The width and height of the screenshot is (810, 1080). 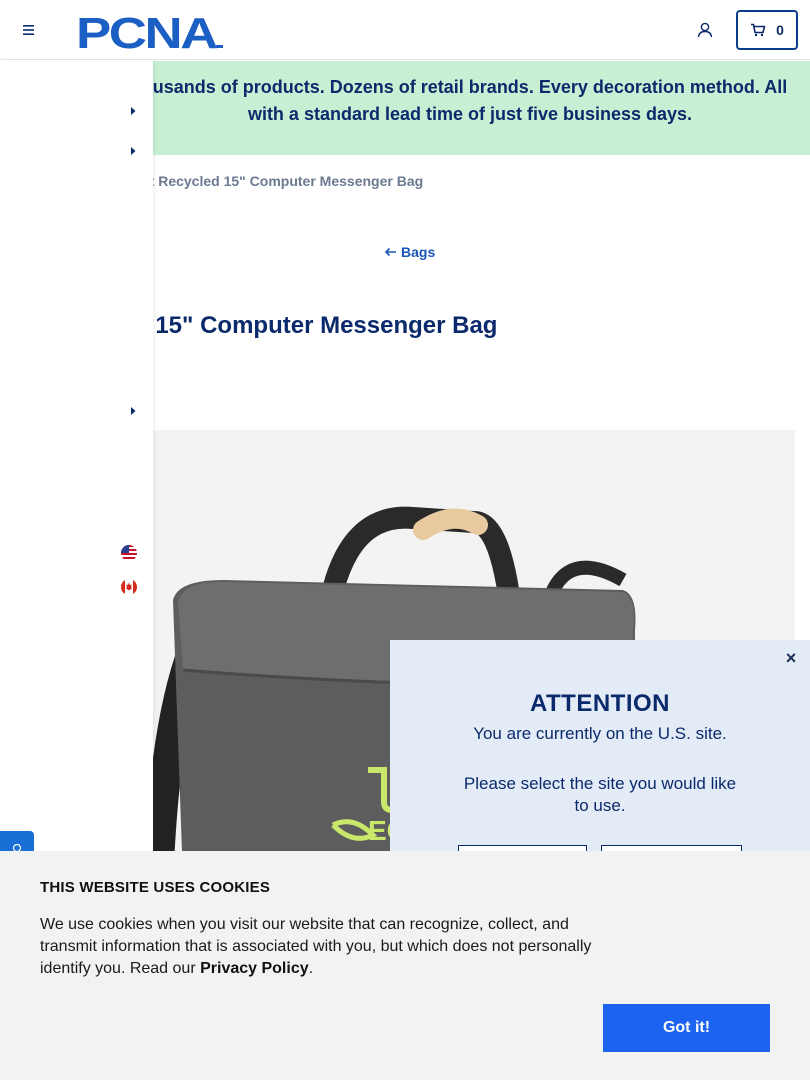 I want to click on cart-button: 0, so click(x=767, y=30).